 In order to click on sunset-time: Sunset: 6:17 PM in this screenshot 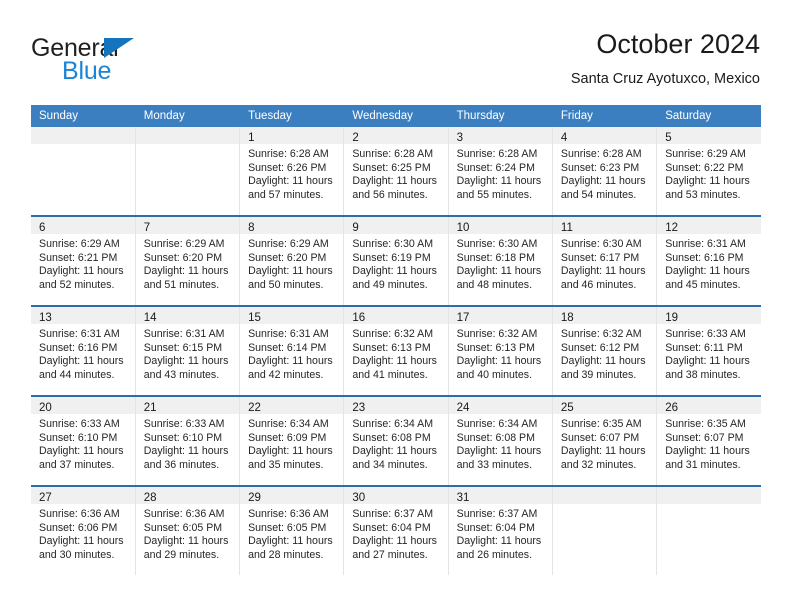, I will do `click(600, 257)`.